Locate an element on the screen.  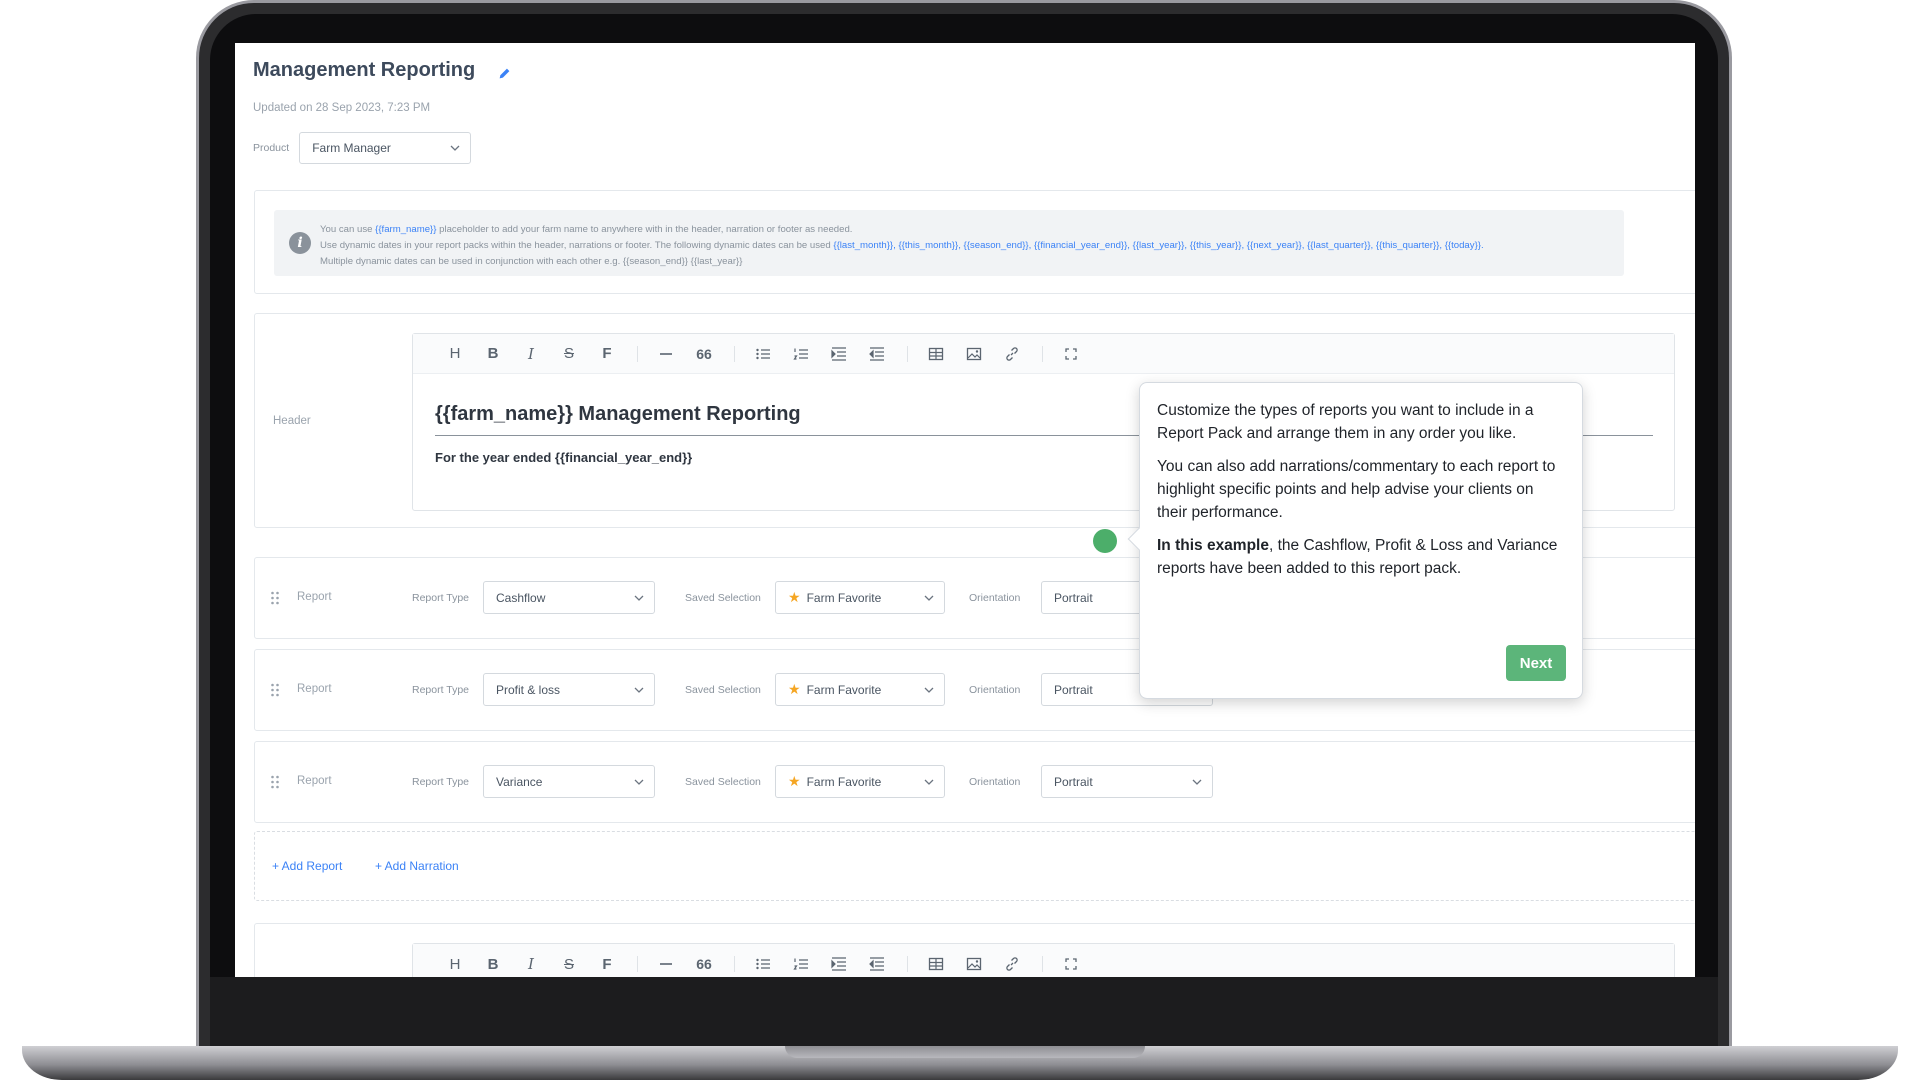
footer-editor: H B I S F 66 is located at coordinates (1043, 960).